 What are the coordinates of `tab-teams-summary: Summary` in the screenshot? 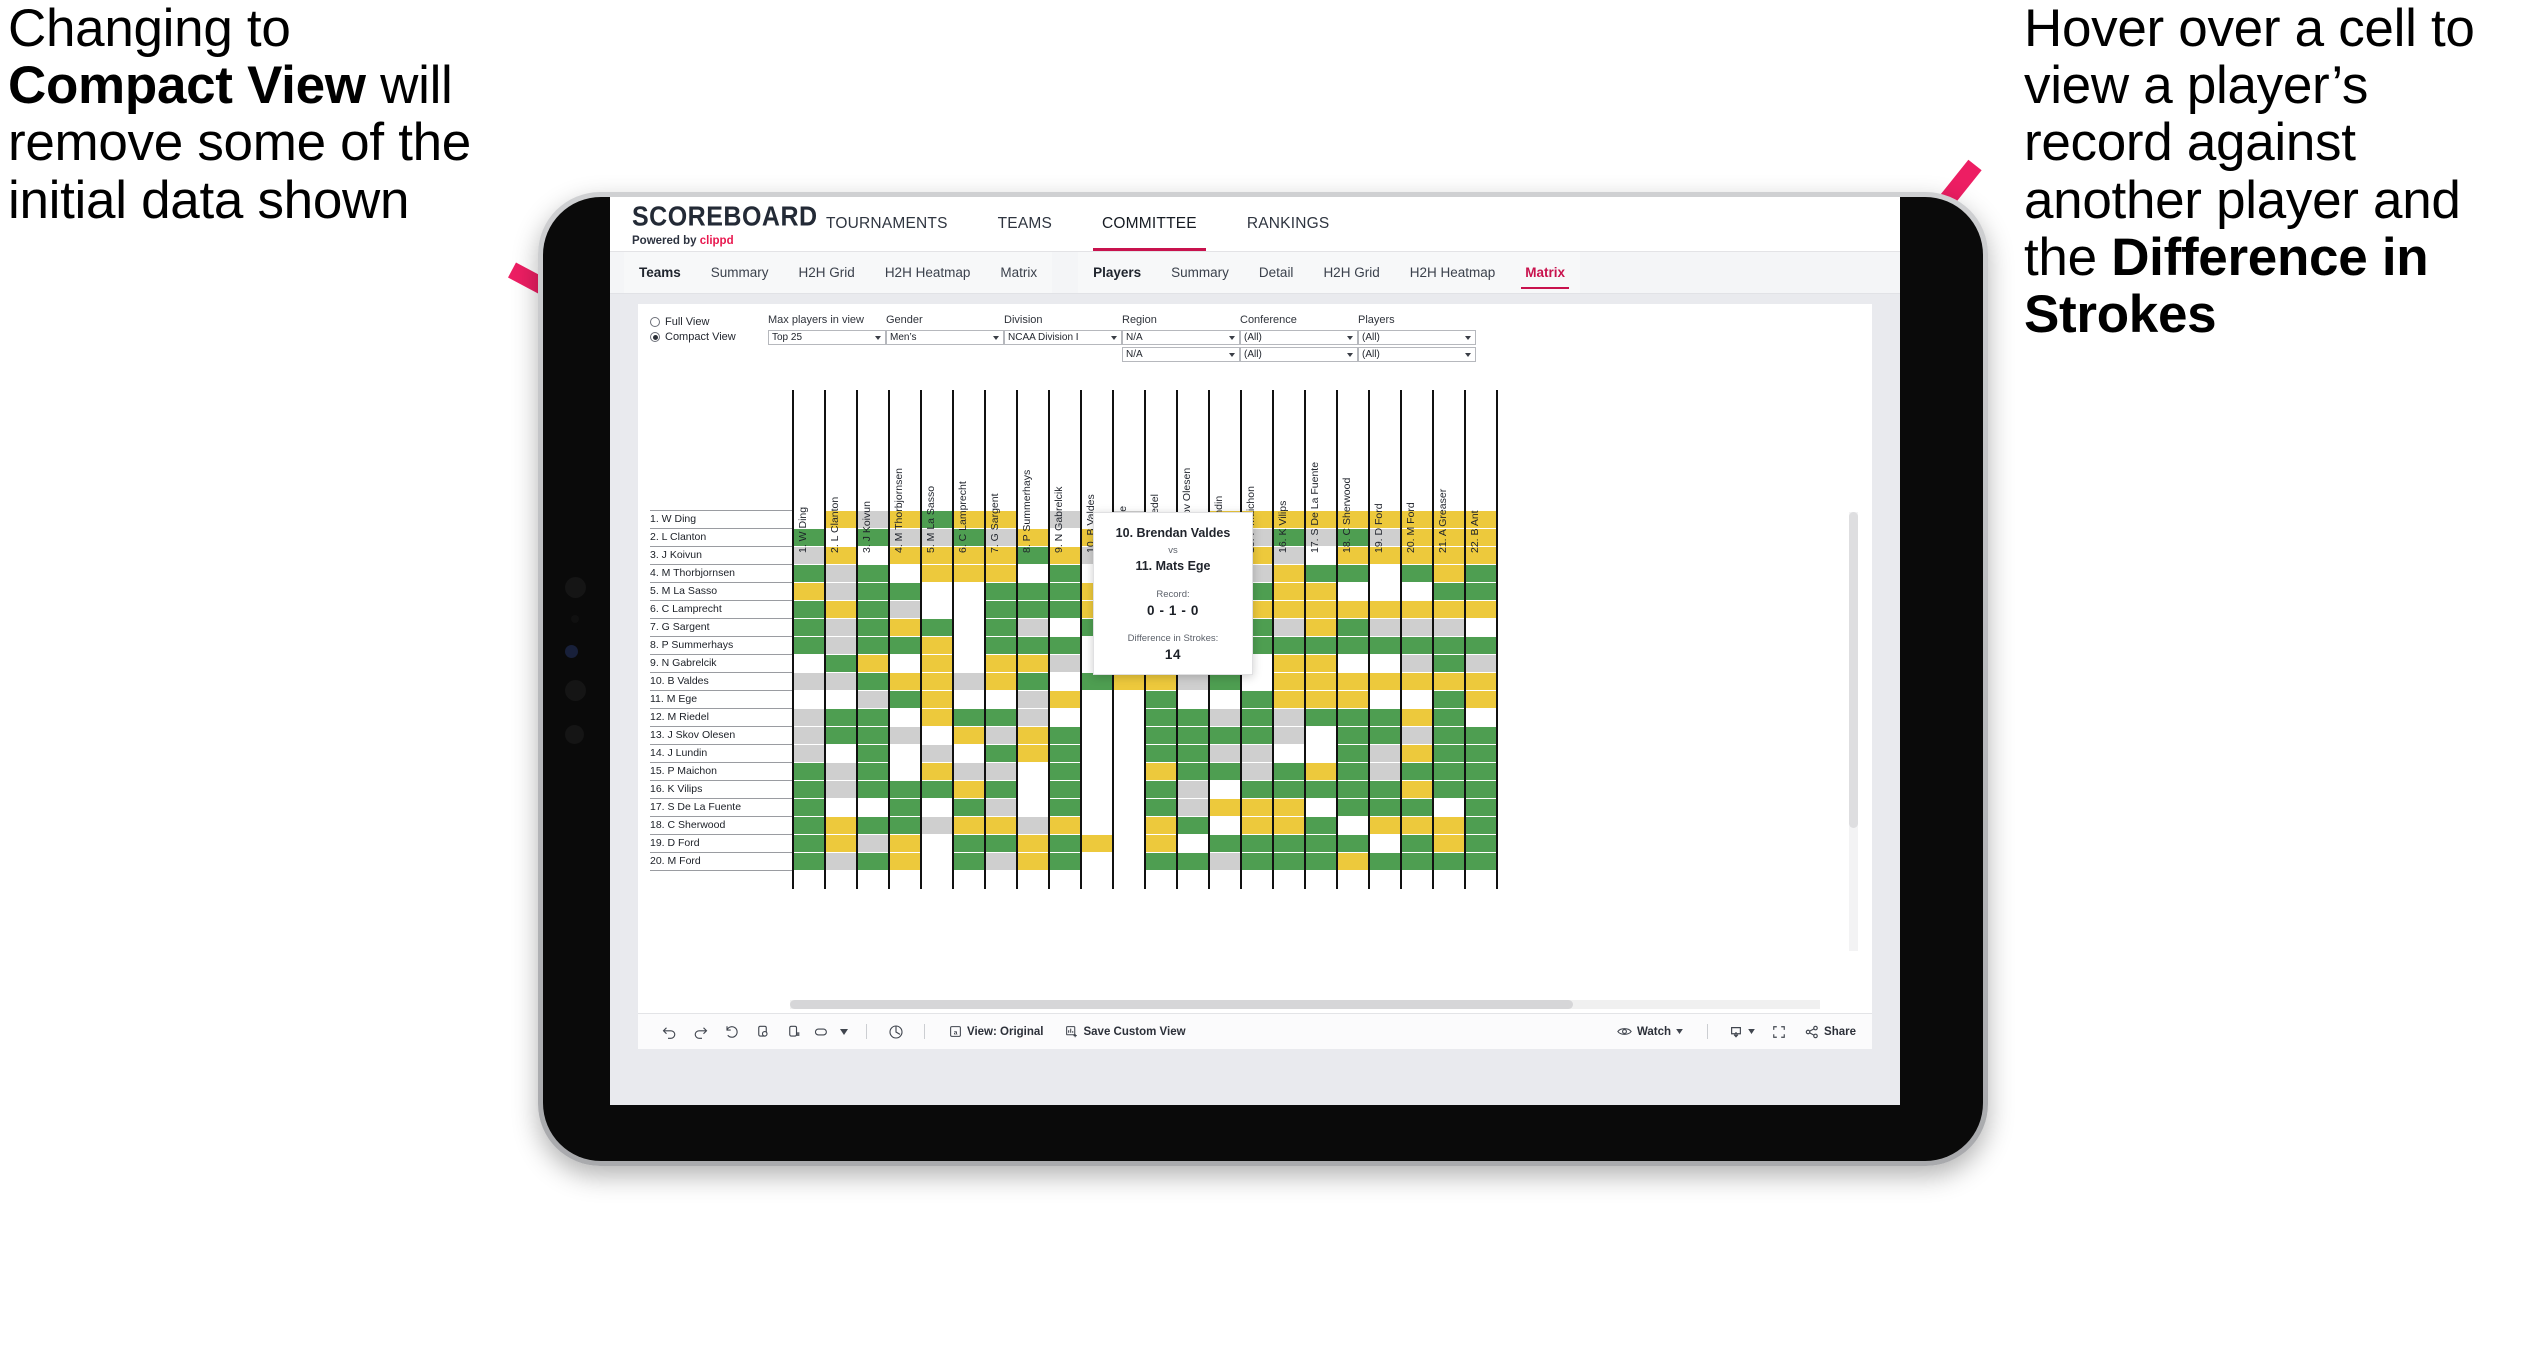 It's located at (740, 272).